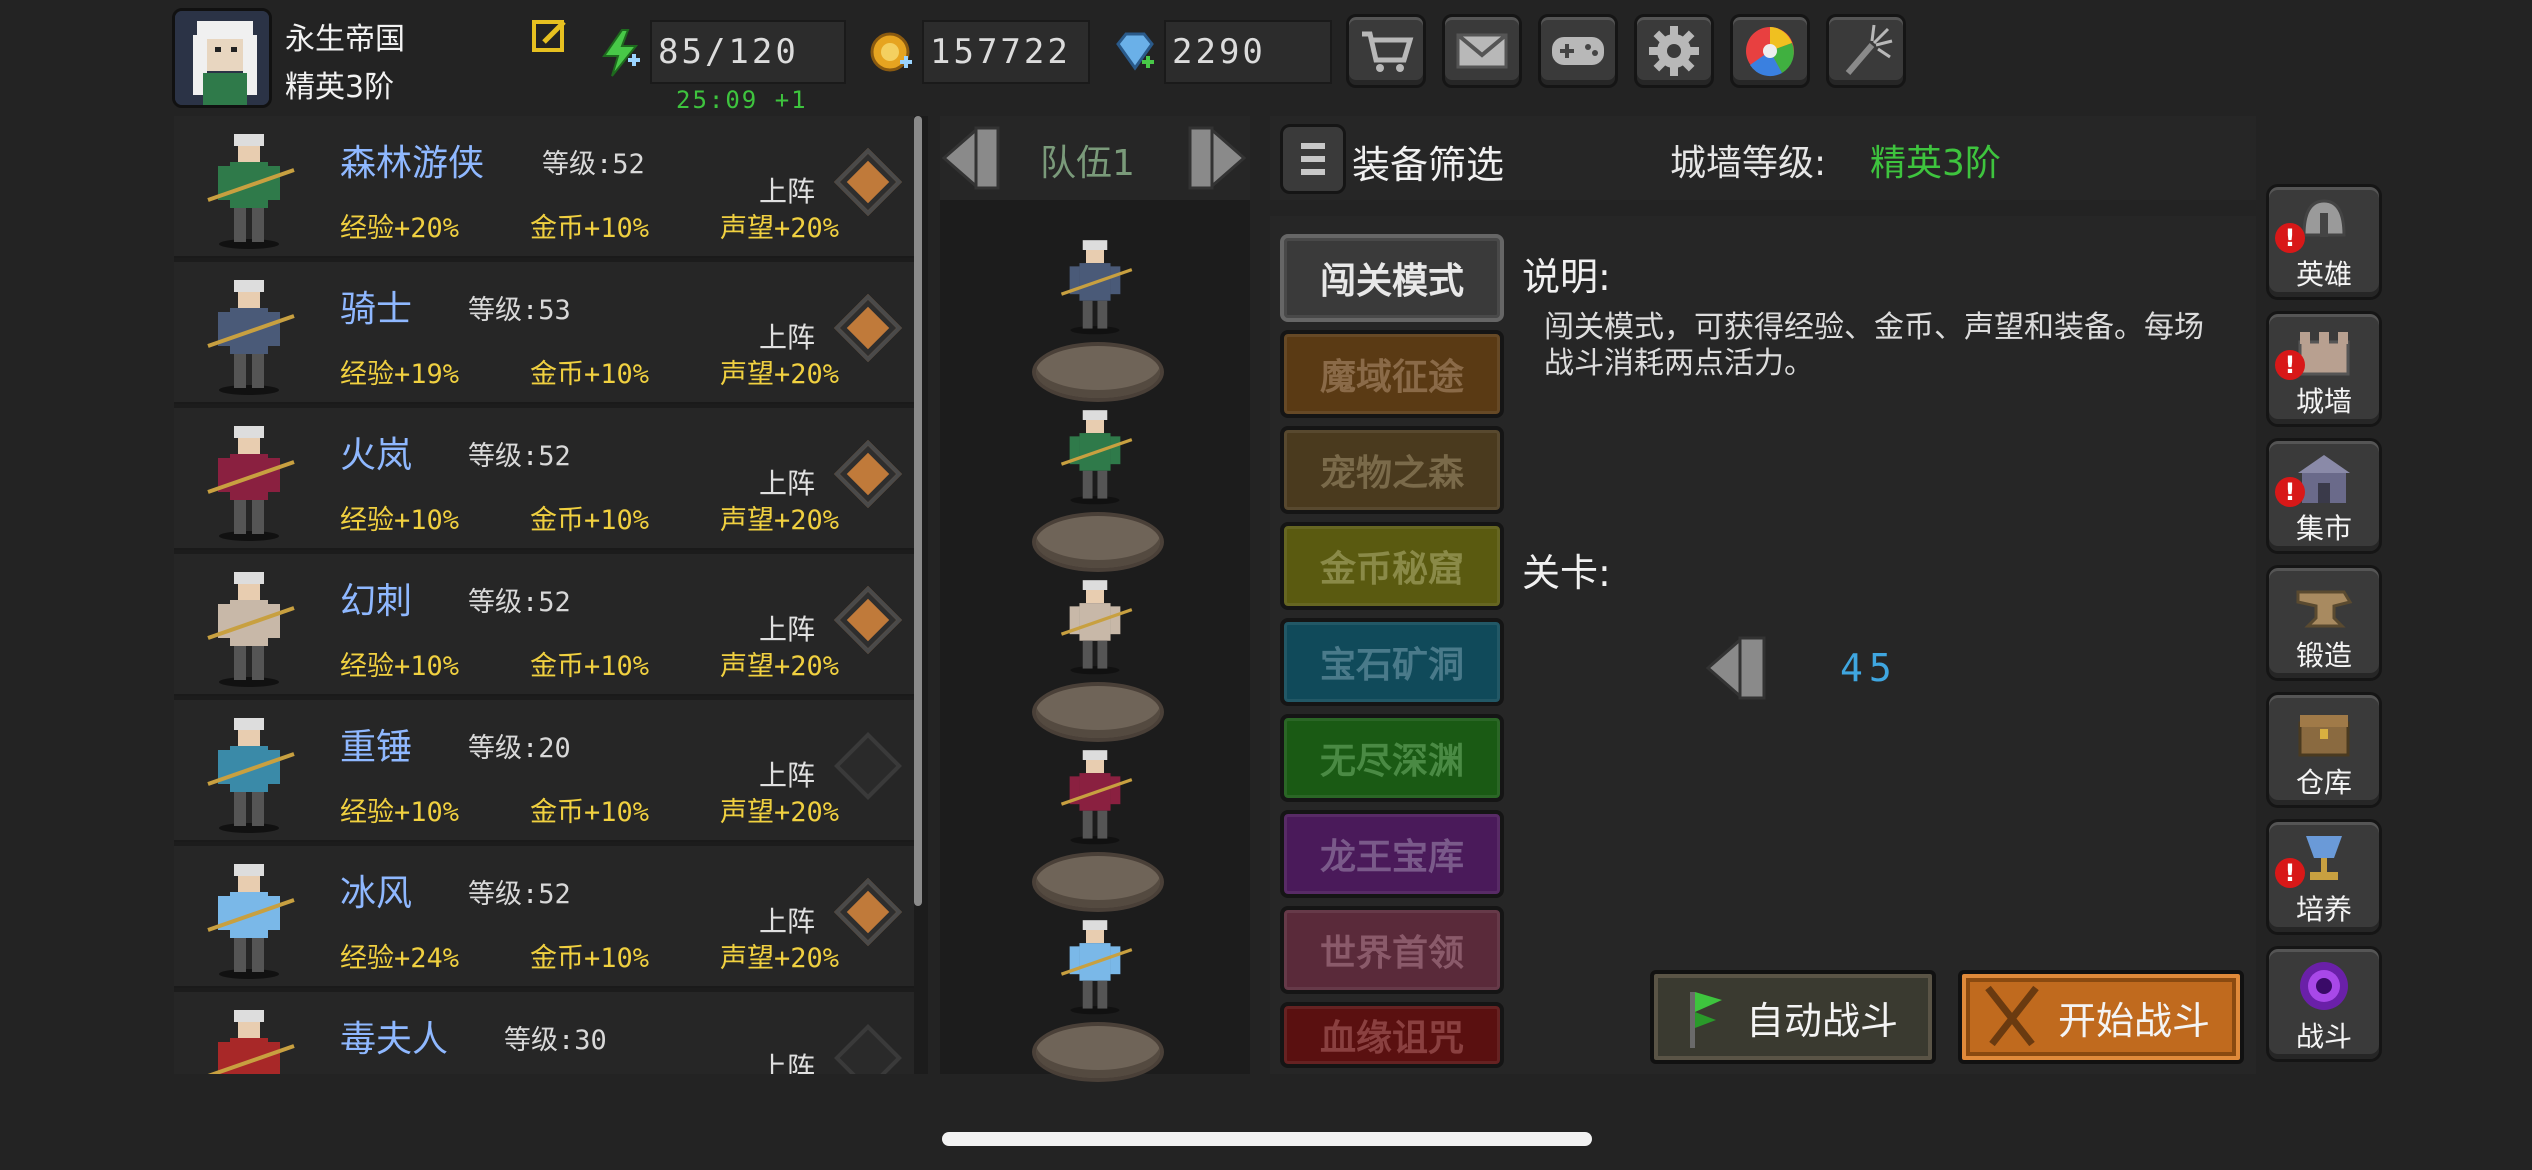  What do you see at coordinates (544, 771) in the screenshot?
I see `hero-row: 重锤 等级:20 经验+10% 金币+10% 声望+20% 上阵` at bounding box center [544, 771].